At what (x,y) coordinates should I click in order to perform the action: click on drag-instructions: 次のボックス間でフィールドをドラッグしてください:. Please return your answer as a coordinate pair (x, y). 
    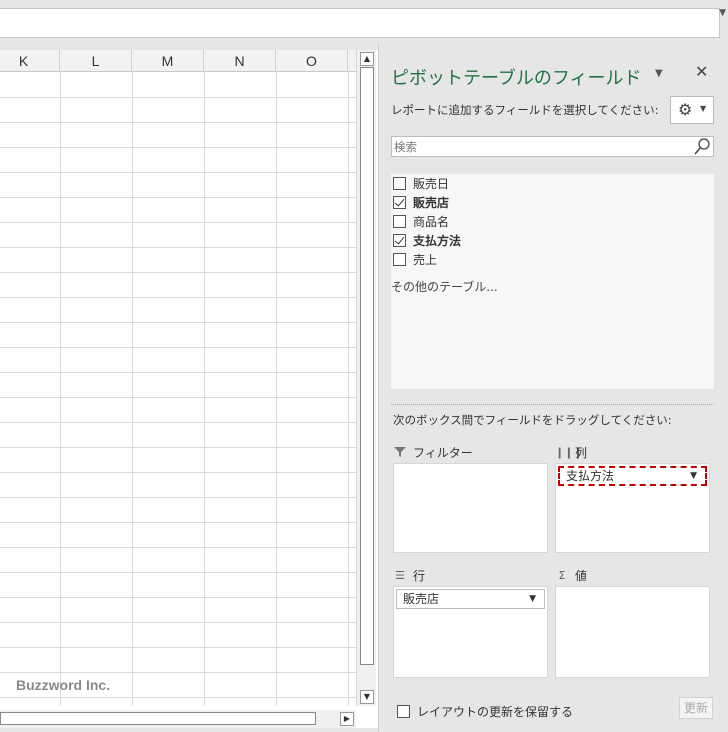
    Looking at the image, I should click on (532, 420).